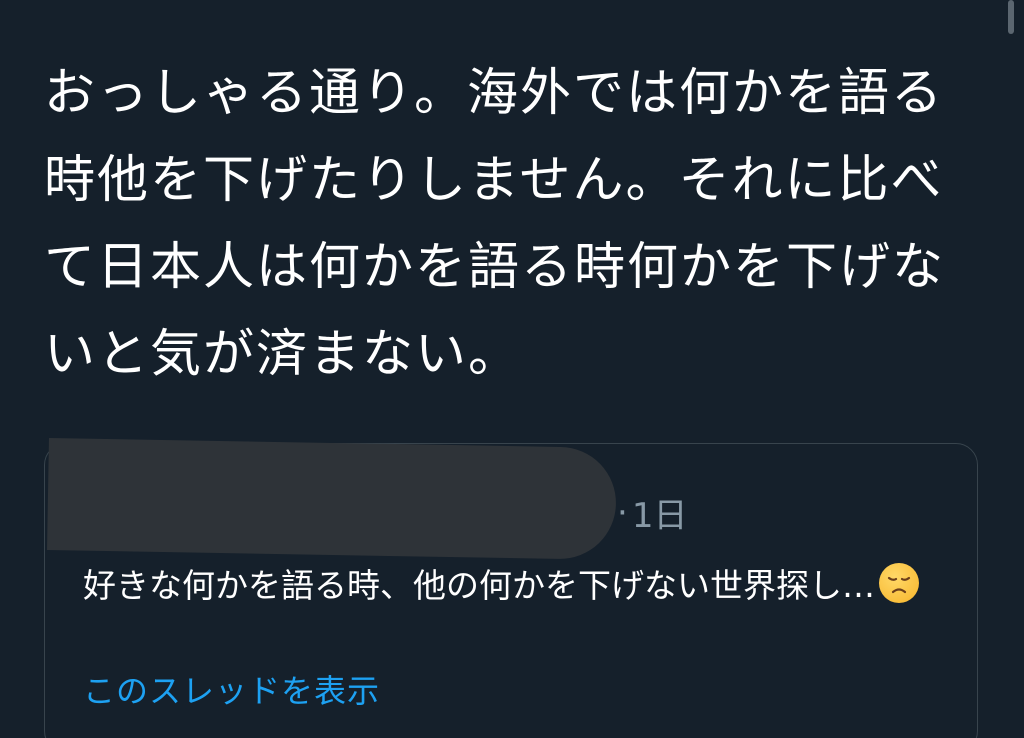 This screenshot has width=1024, height=738. What do you see at coordinates (332, 499) in the screenshot?
I see `redacted-author-area` at bounding box center [332, 499].